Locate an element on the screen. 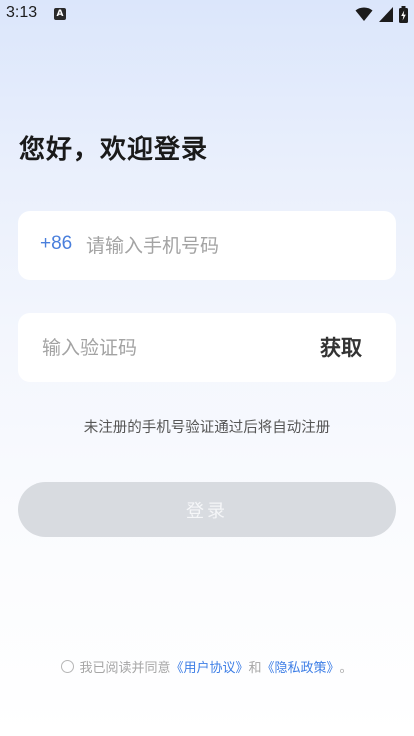 This screenshot has height=736, width=414. status-bar: 3:13 A is located at coordinates (207, 14).